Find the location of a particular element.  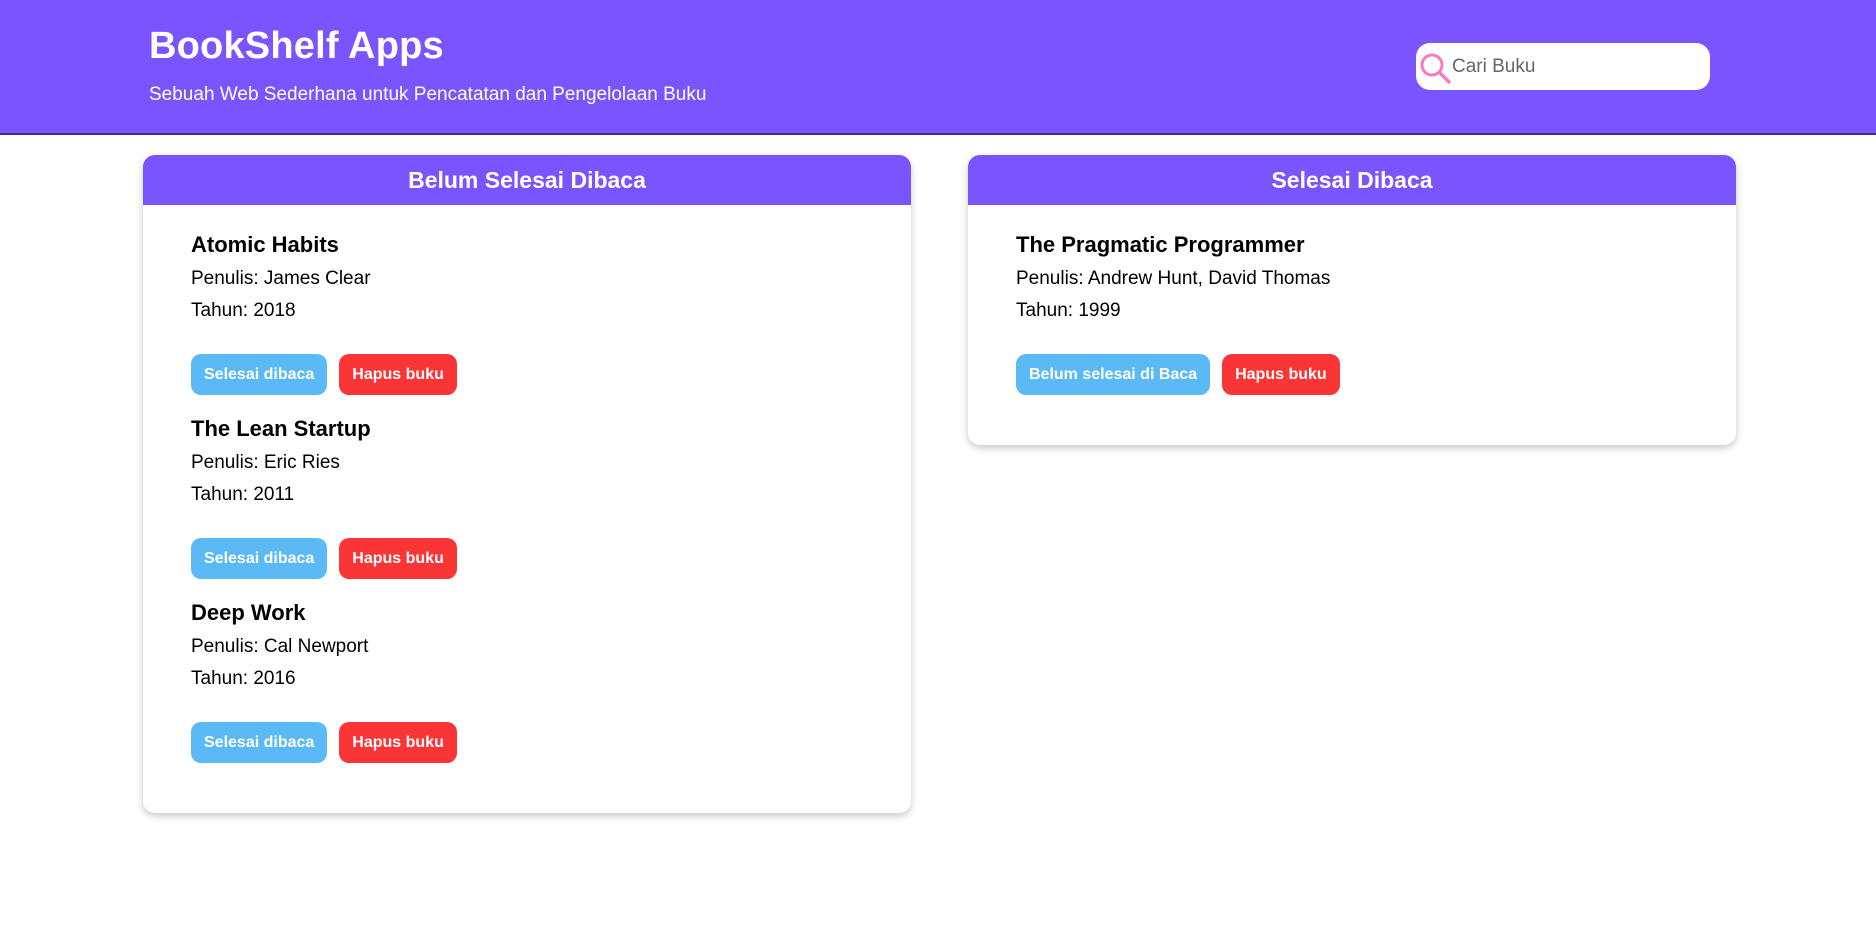

book-author: Penulis: Eric Ries is located at coordinates (265, 462).